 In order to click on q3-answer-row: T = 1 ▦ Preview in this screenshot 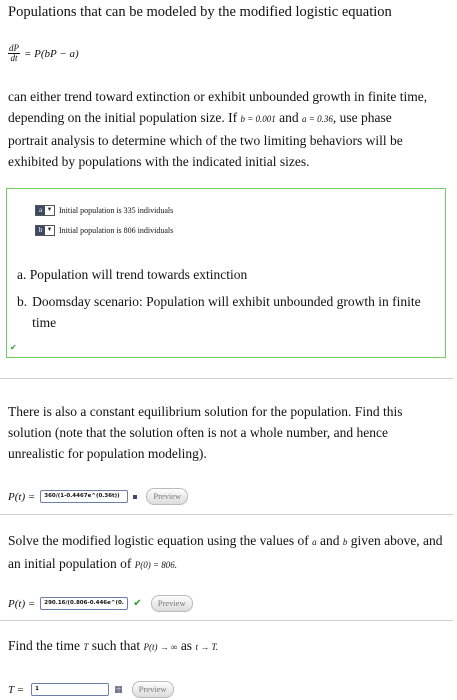, I will do `click(91, 689)`.